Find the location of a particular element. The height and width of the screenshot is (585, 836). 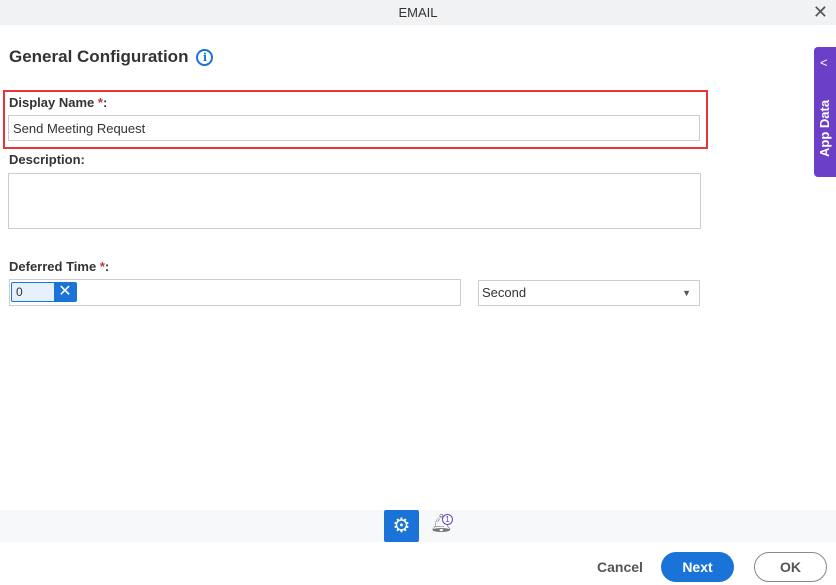

next-button: Next is located at coordinates (697, 567).